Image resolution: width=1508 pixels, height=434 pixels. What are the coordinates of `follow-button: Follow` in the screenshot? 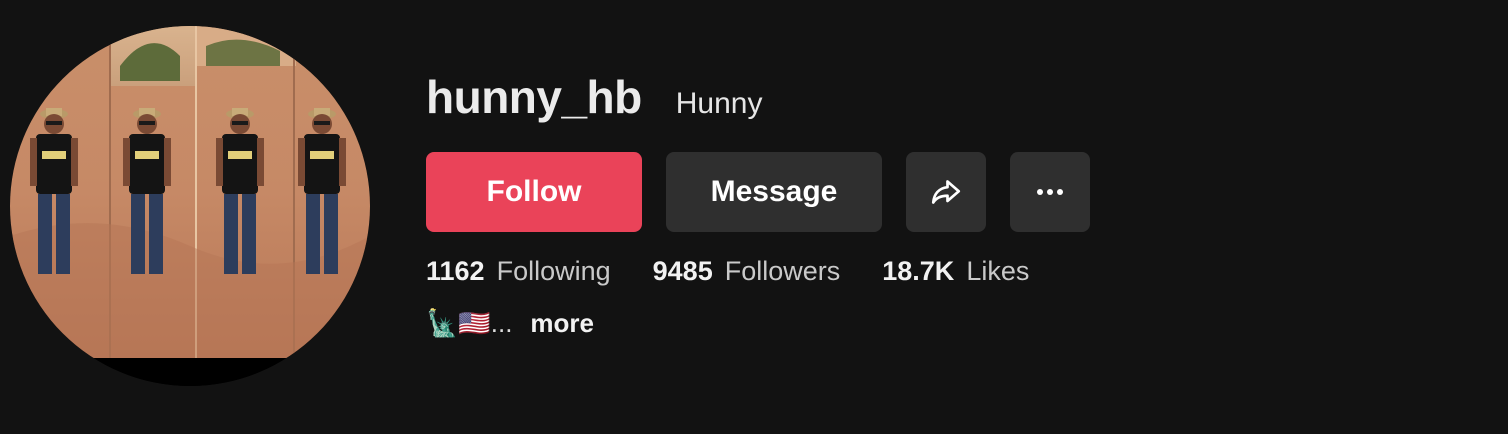 It's located at (534, 192).